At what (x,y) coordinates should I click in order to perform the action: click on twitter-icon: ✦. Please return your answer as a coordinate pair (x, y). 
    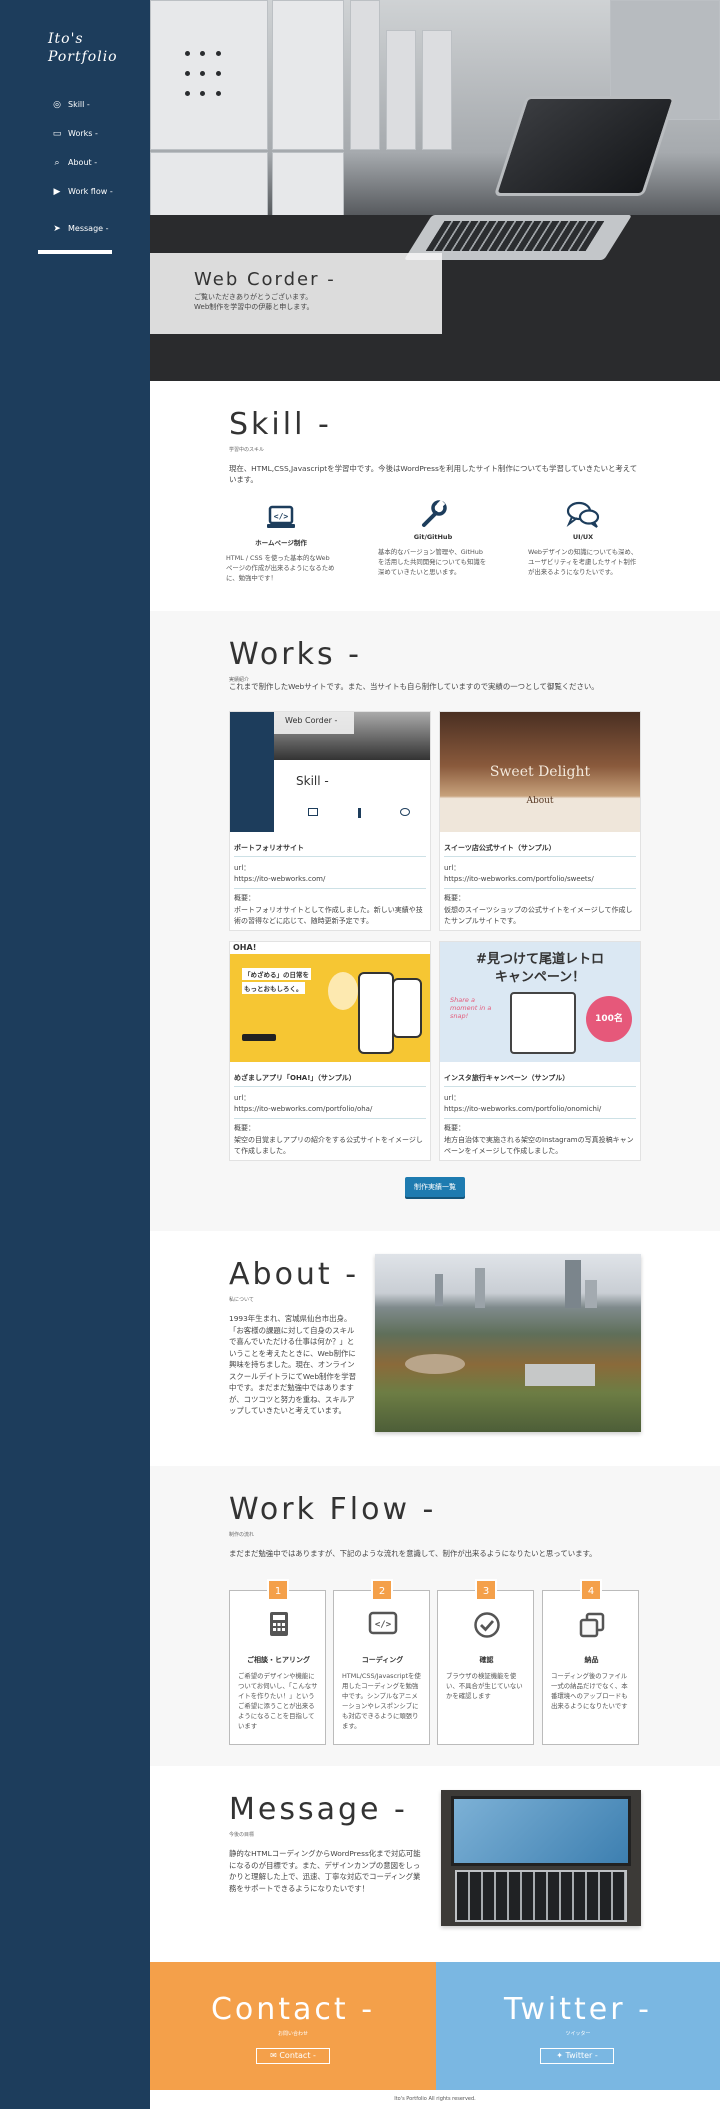
    Looking at the image, I should click on (559, 2055).